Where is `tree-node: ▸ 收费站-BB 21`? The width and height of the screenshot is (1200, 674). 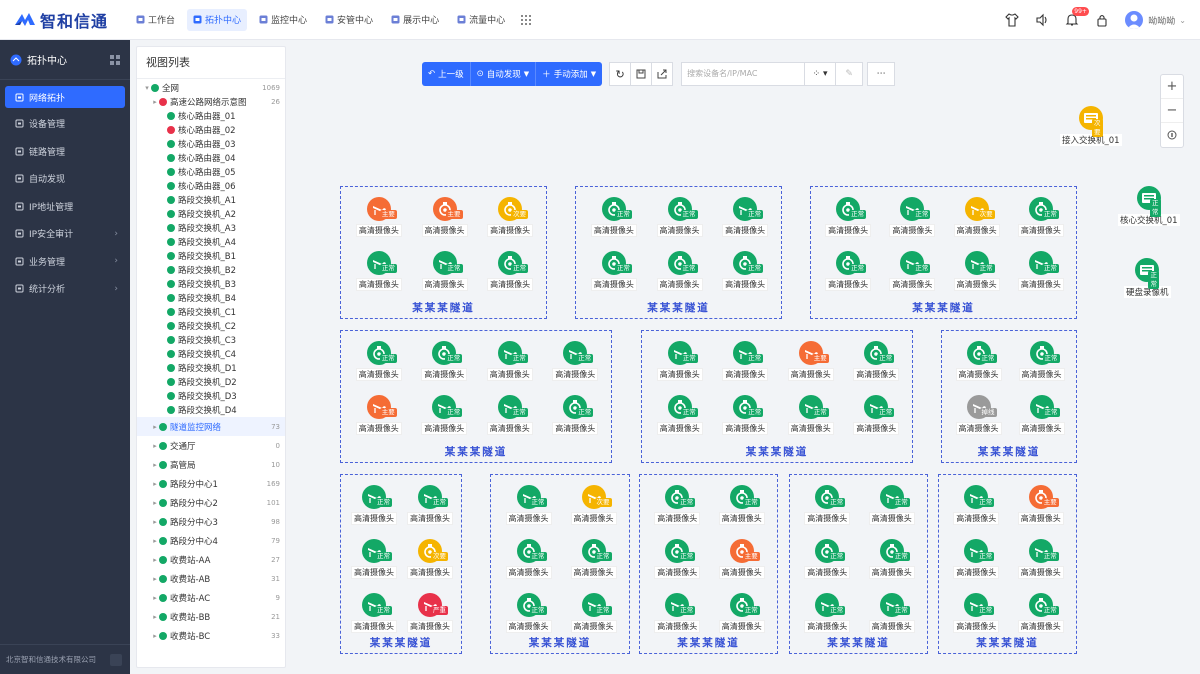 tree-node: ▸ 收费站-BB 21 is located at coordinates (211, 616).